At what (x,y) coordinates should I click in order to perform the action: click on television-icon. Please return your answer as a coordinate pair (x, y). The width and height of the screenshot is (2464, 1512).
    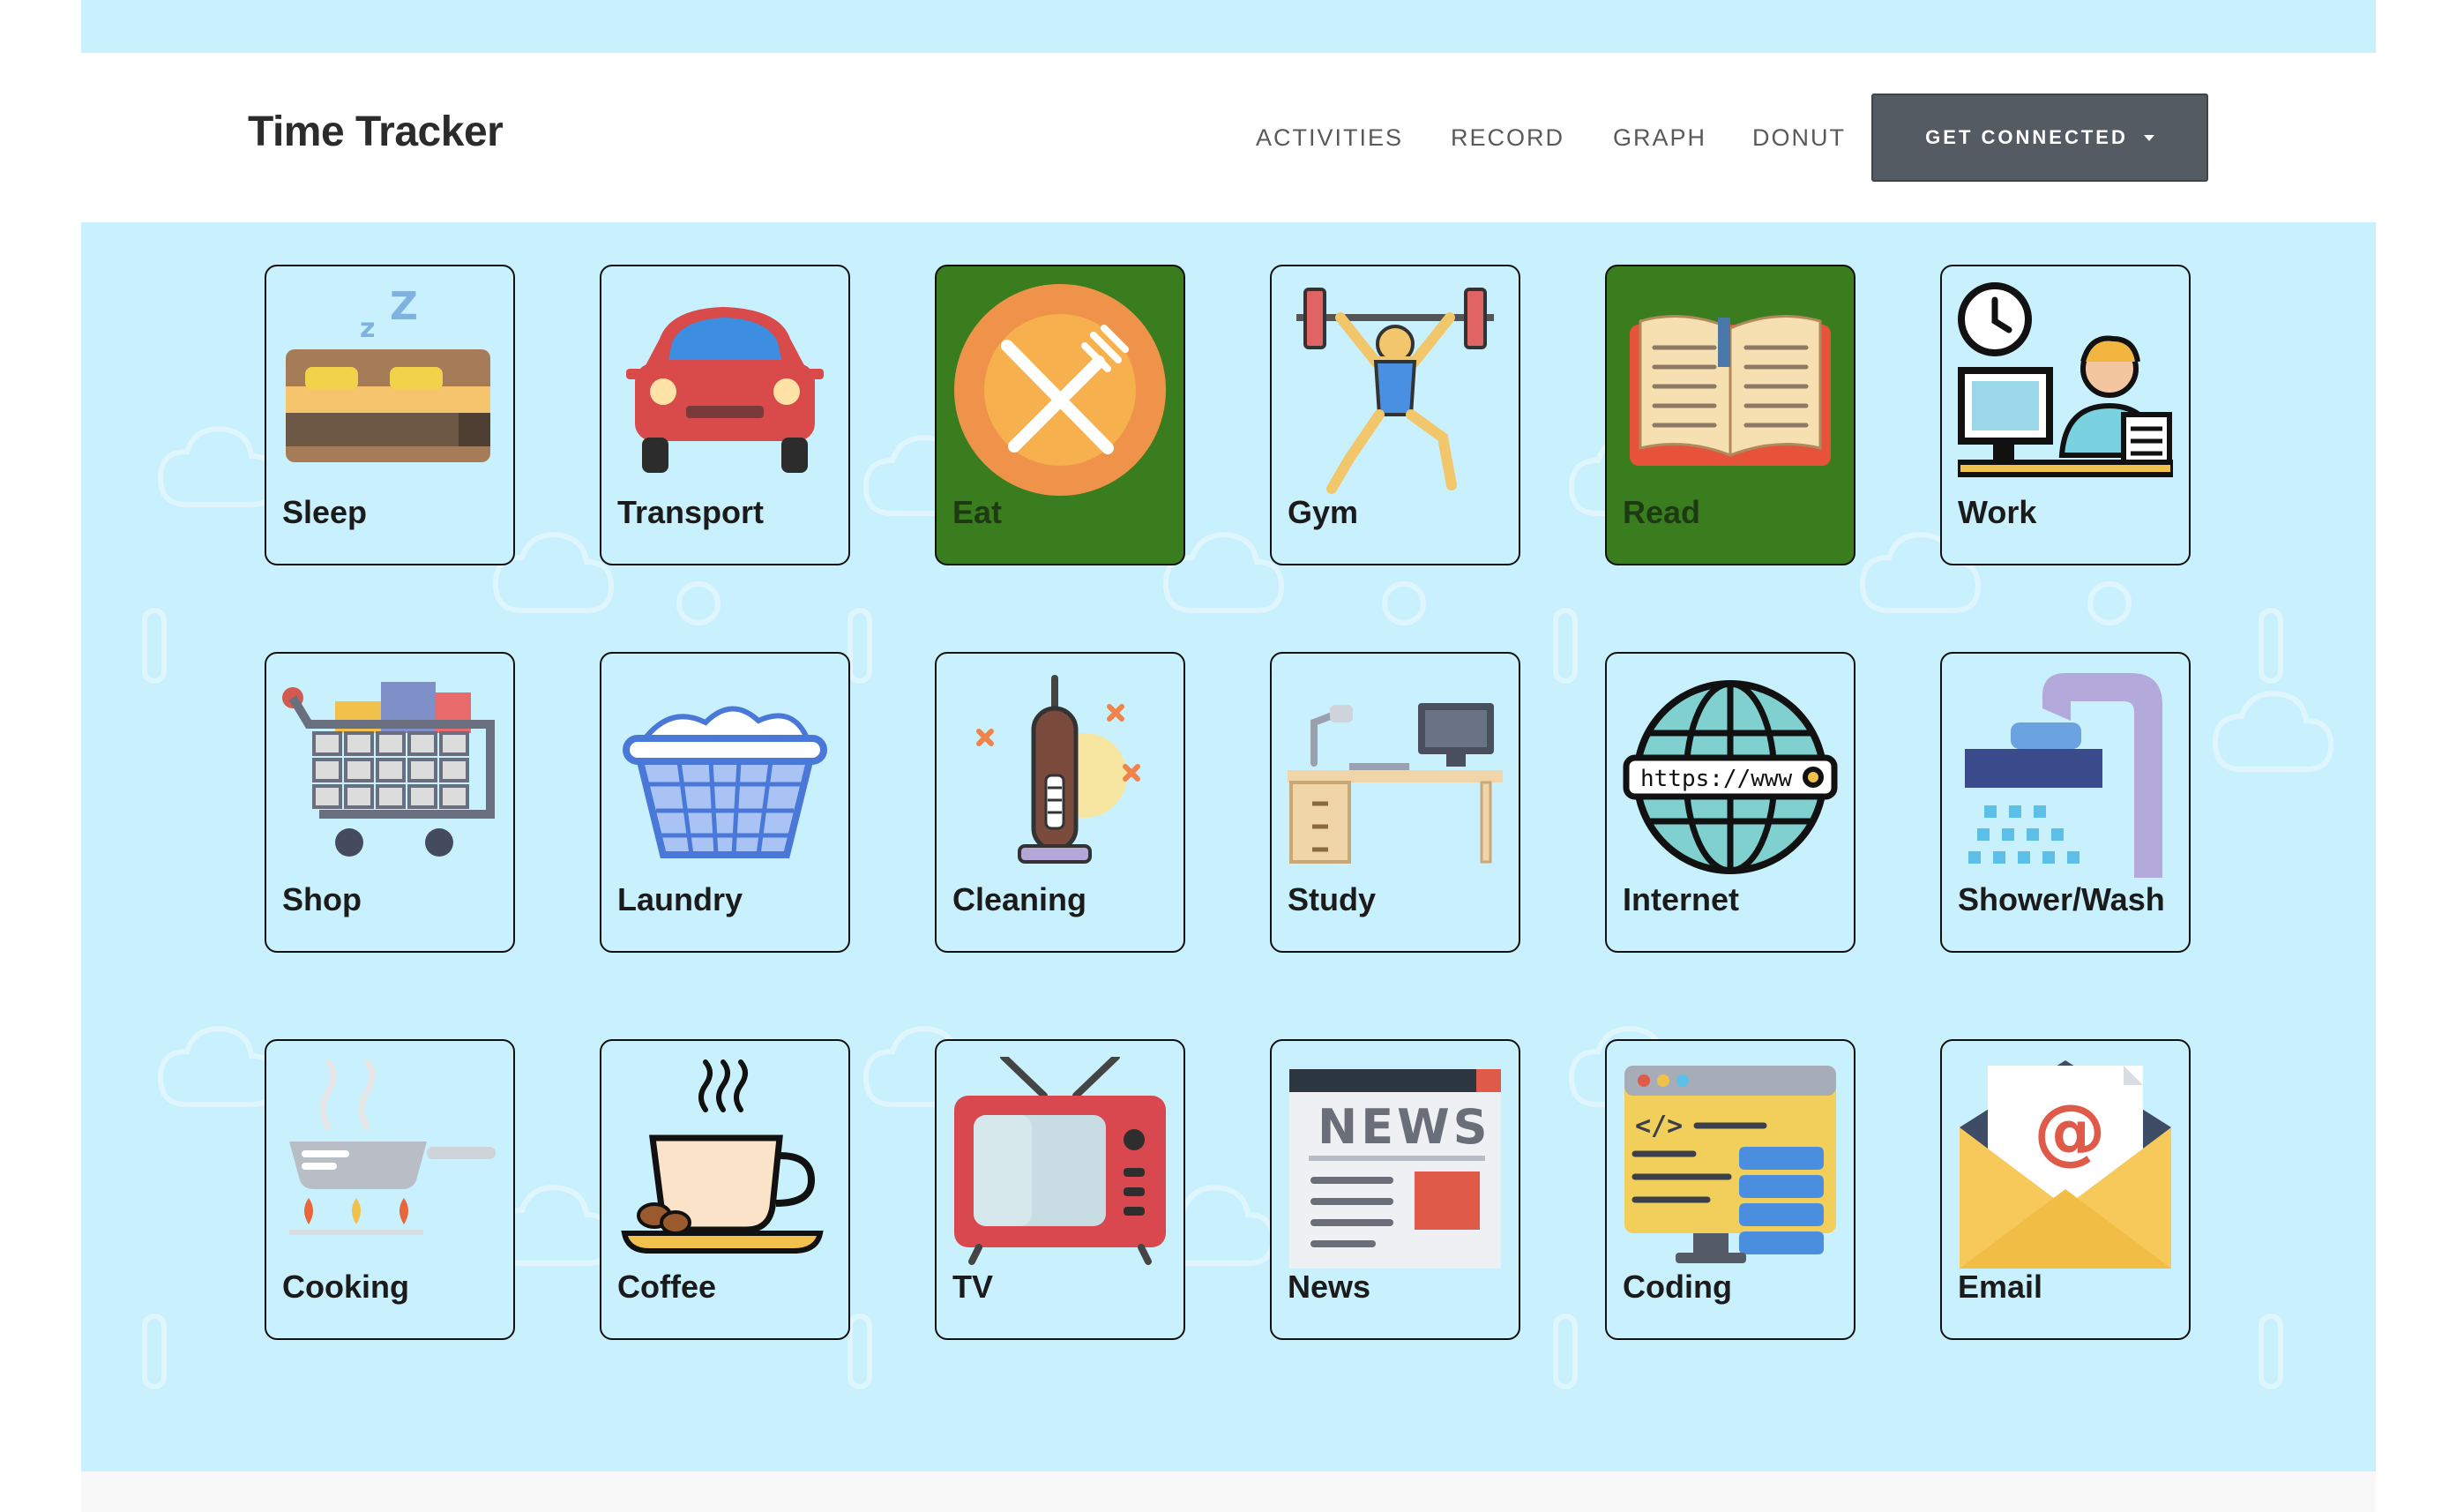
    Looking at the image, I should click on (1060, 1161).